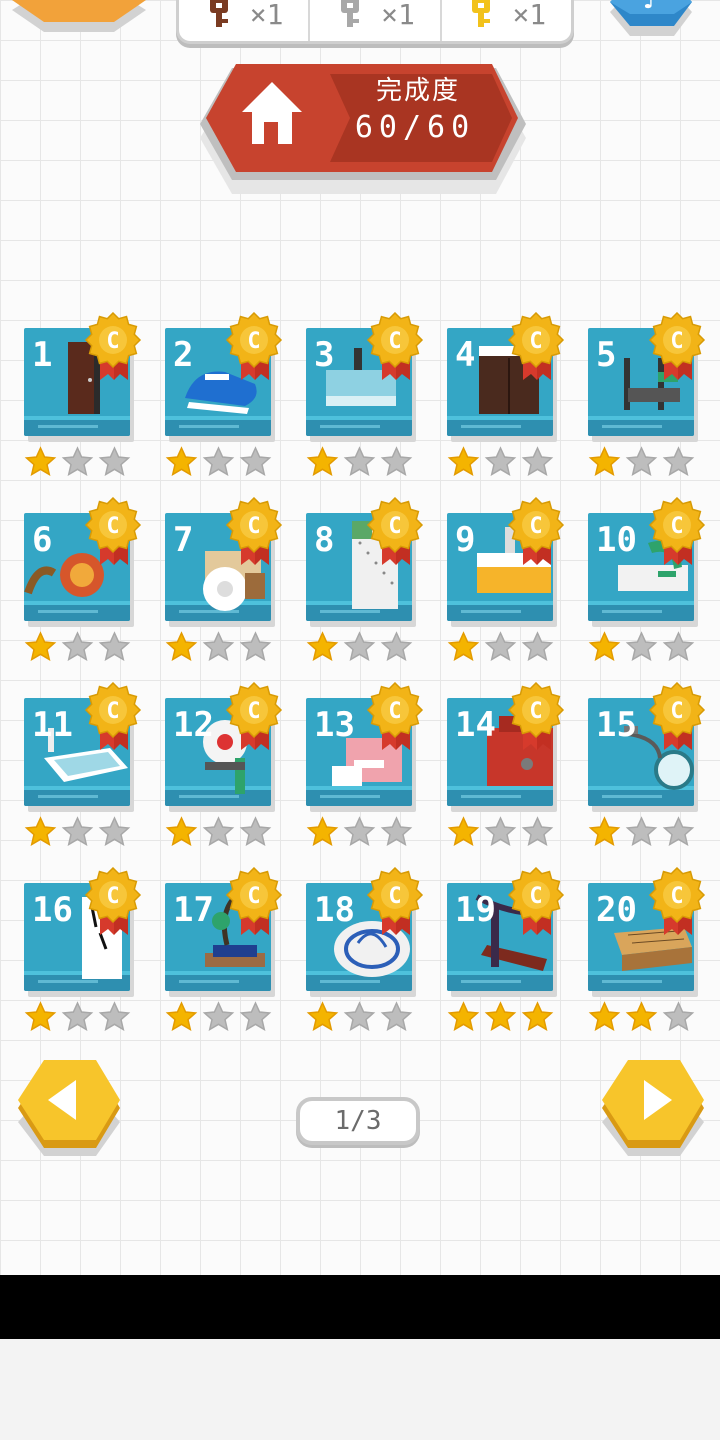  I want to click on level-tile-20: 20 C, so click(647, 950).